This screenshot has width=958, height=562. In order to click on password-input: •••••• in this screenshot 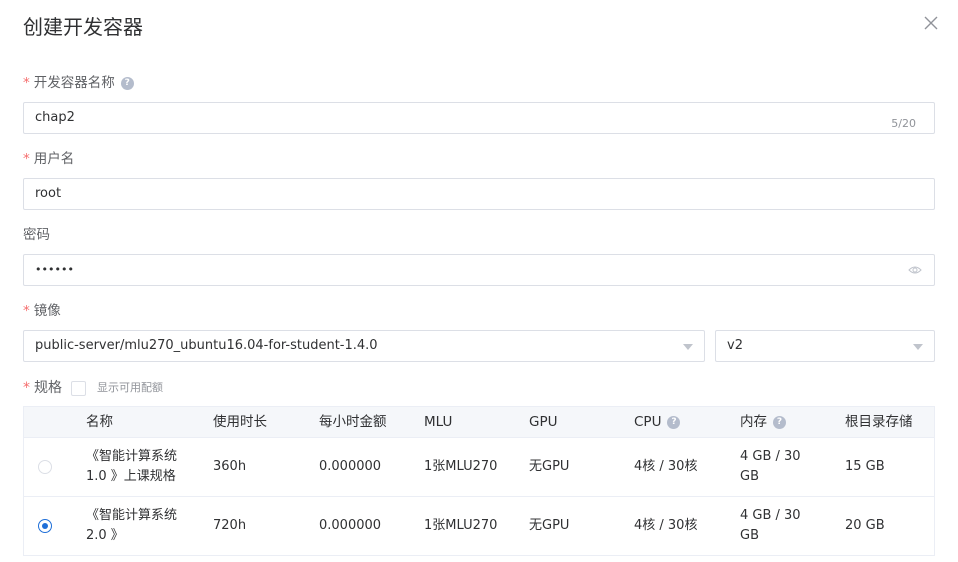, I will do `click(479, 270)`.